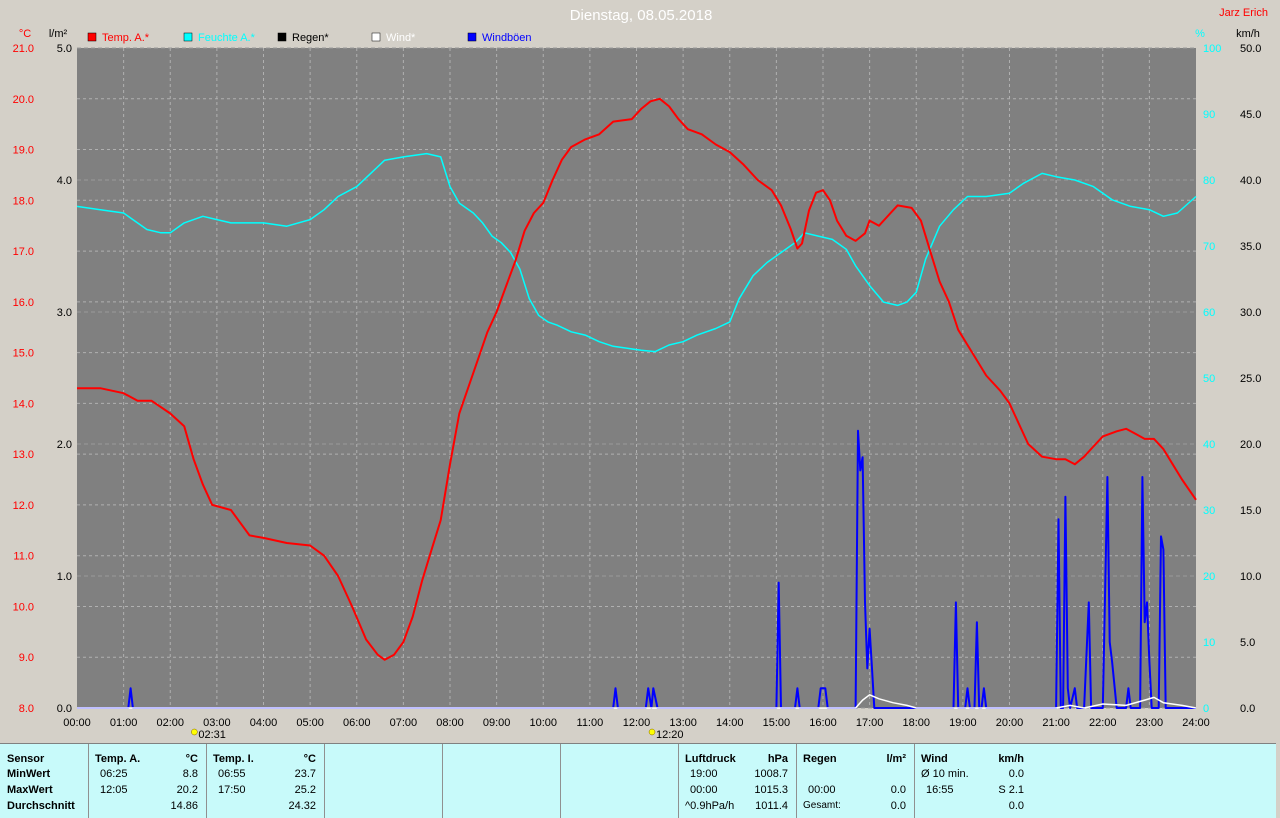  I want to click on temp-i-min-val: 23.7, so click(305, 774).